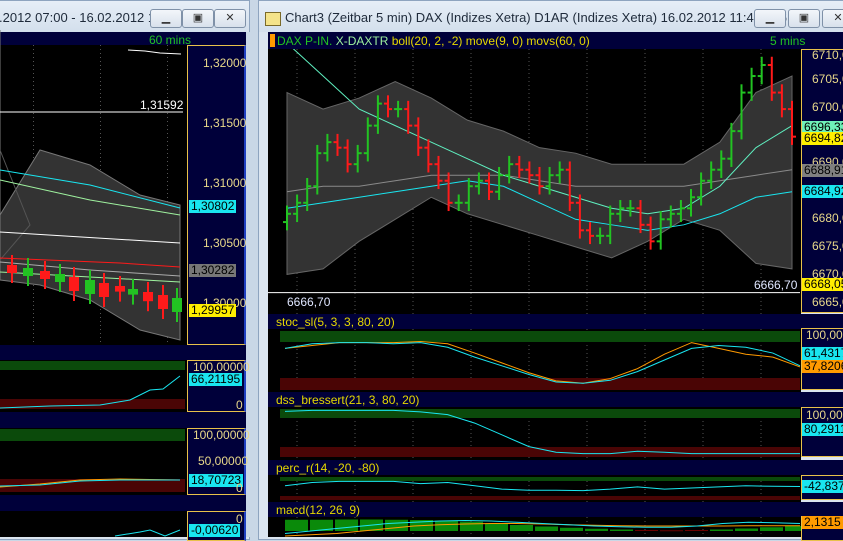 The image size is (843, 541). Describe the element at coordinates (124, 38) in the screenshot. I see `left-header-strip` at that location.